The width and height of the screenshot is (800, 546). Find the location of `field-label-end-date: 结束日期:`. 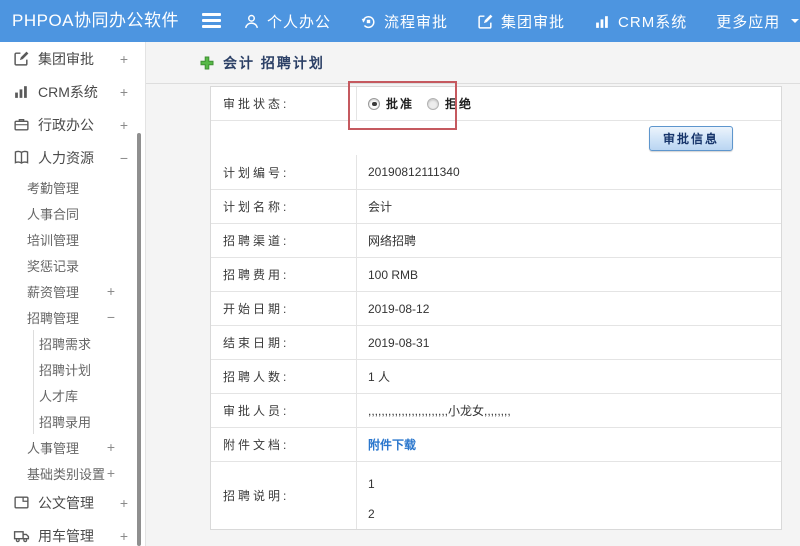

field-label-end-date: 结束日期: is located at coordinates (284, 342).